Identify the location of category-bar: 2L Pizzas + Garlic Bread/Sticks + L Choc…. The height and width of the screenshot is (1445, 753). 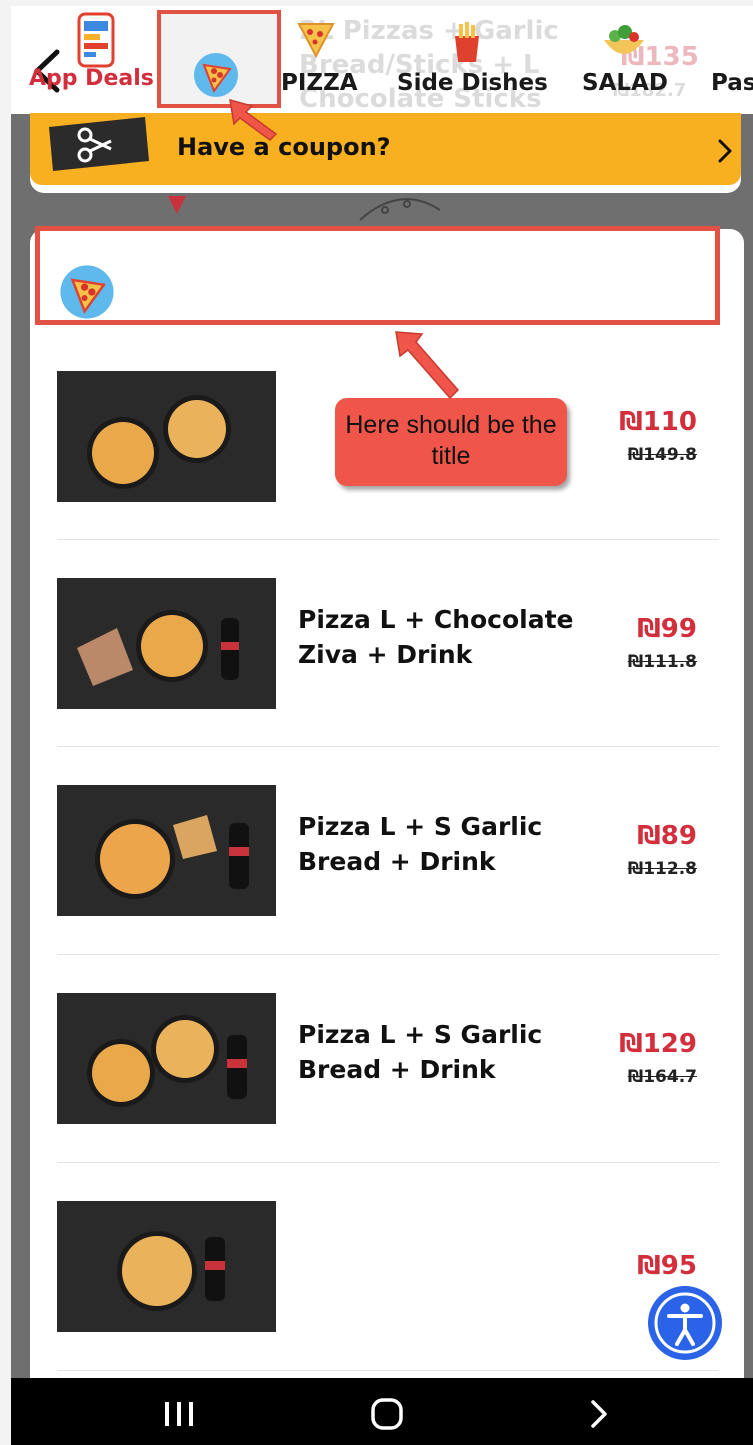
(382, 60).